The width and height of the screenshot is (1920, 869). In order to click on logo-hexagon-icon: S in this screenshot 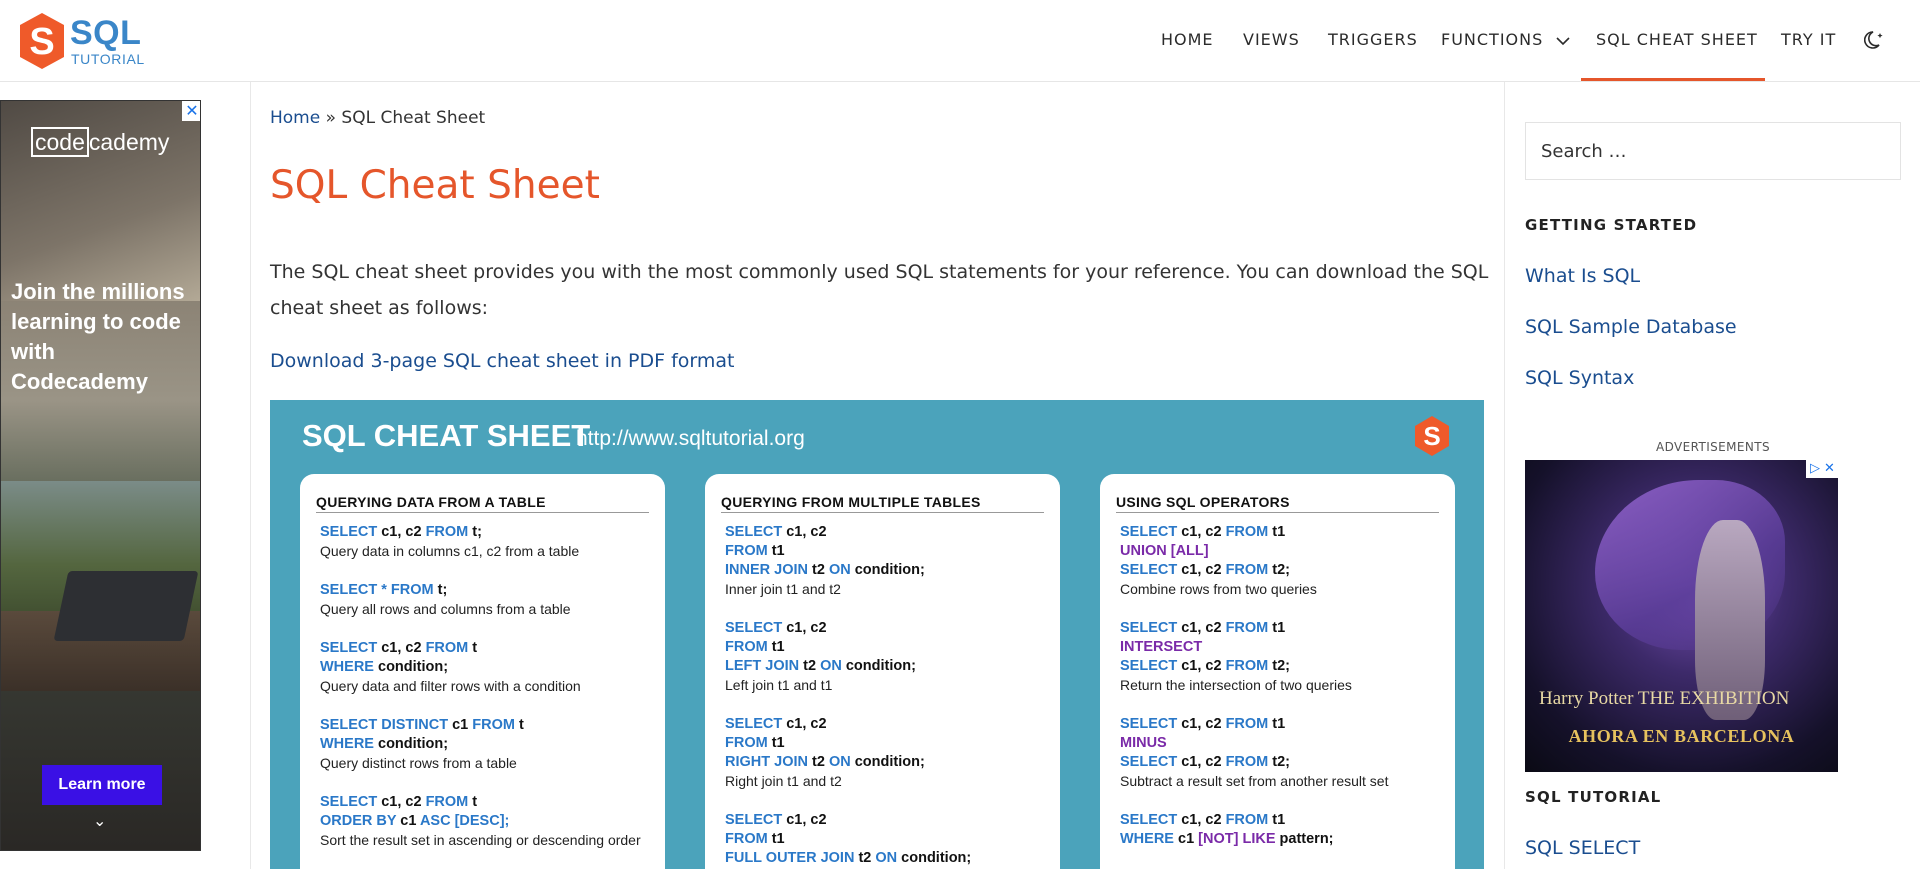, I will do `click(42, 41)`.